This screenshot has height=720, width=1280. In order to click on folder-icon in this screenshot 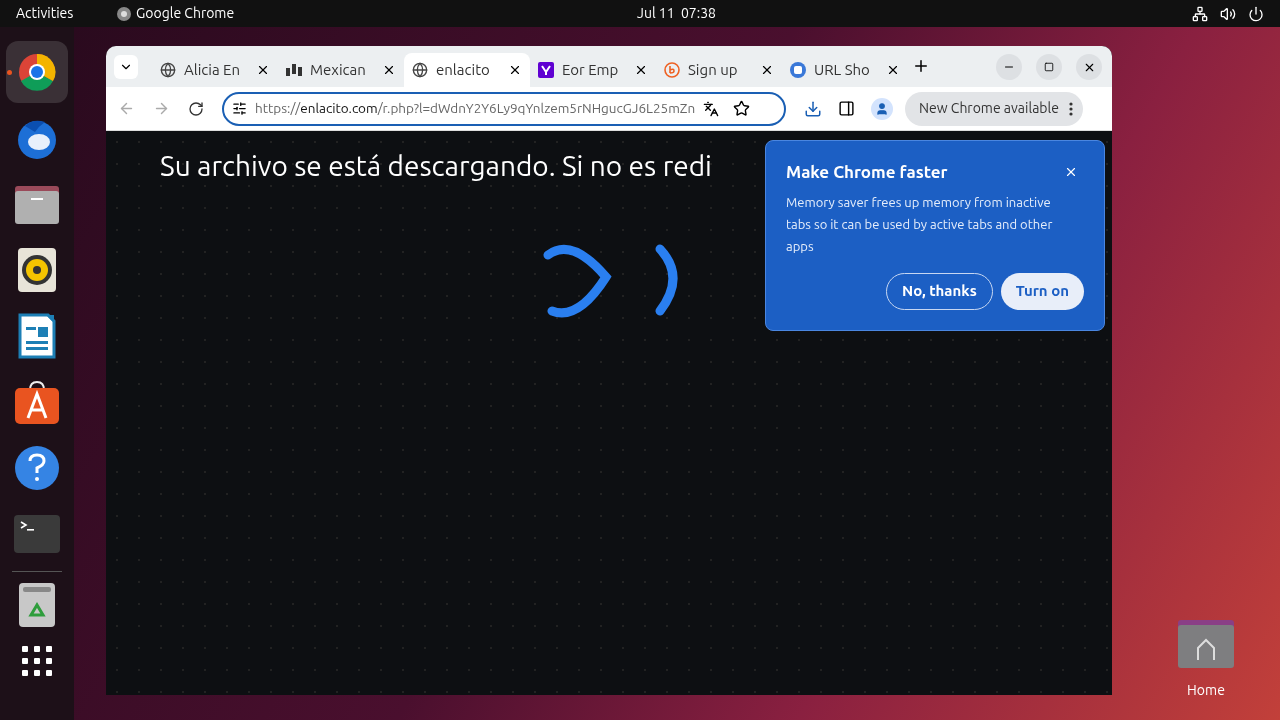, I will do `click(37, 204)`.